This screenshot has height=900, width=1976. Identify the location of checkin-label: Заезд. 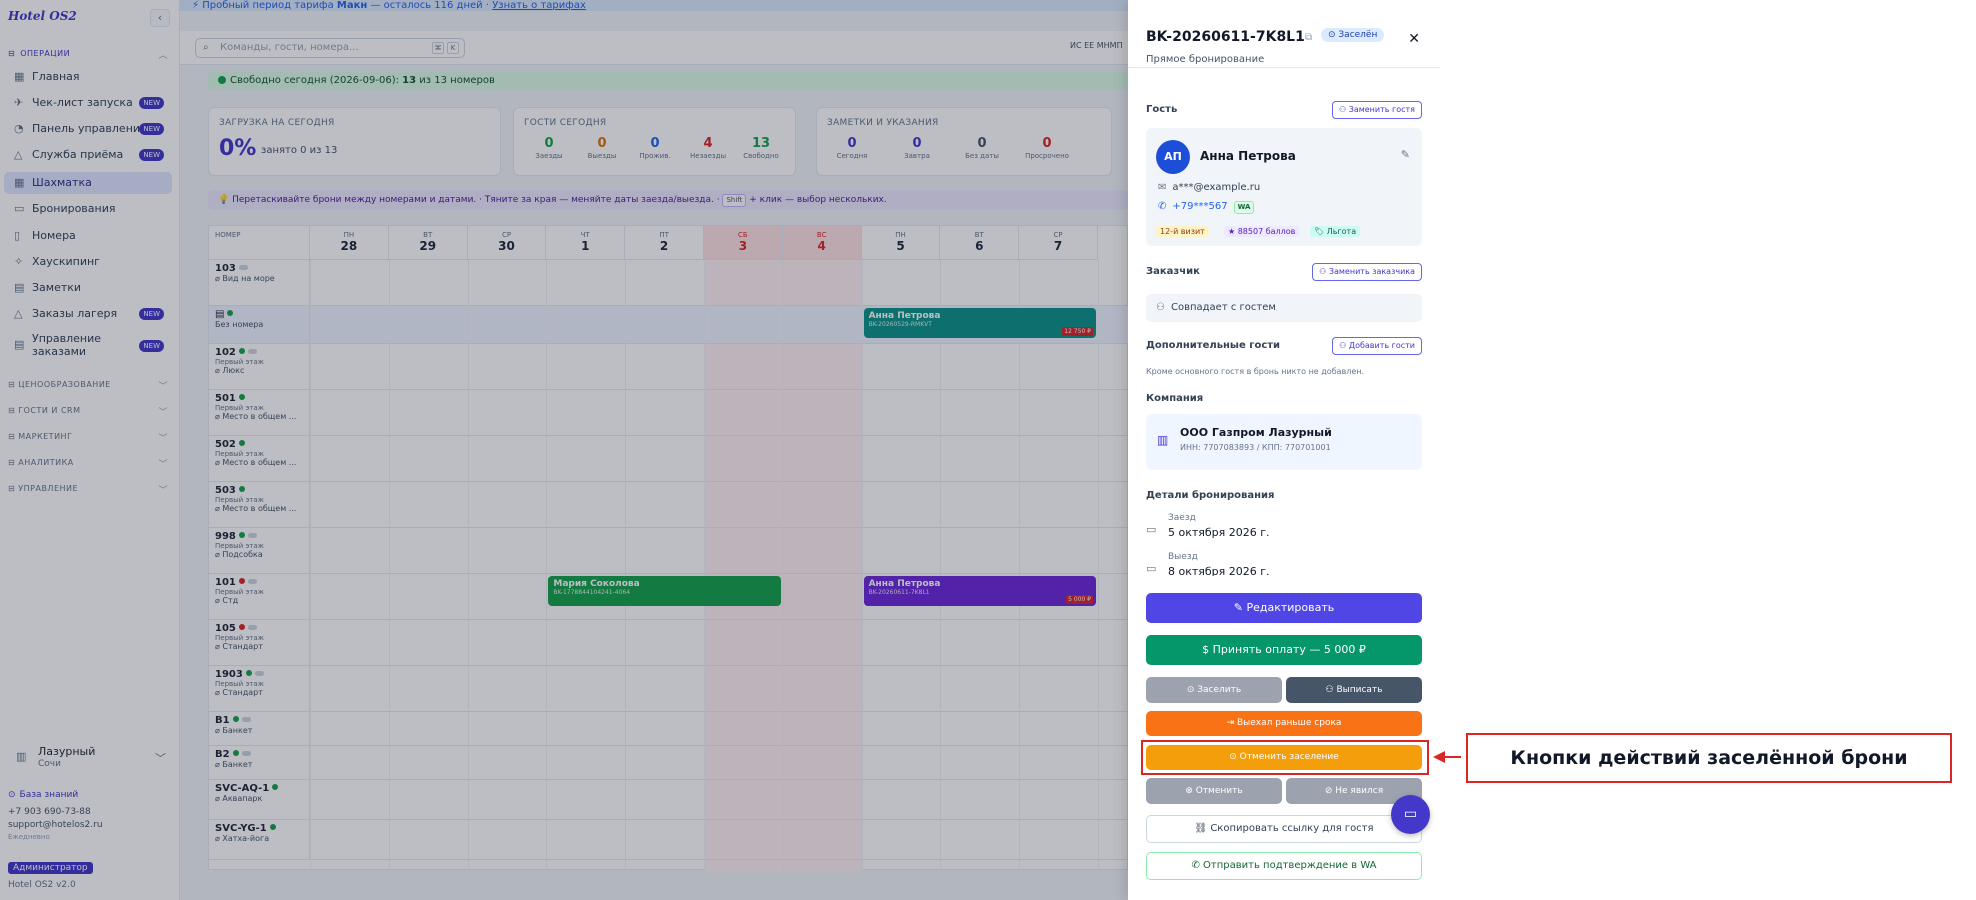
(1182, 518).